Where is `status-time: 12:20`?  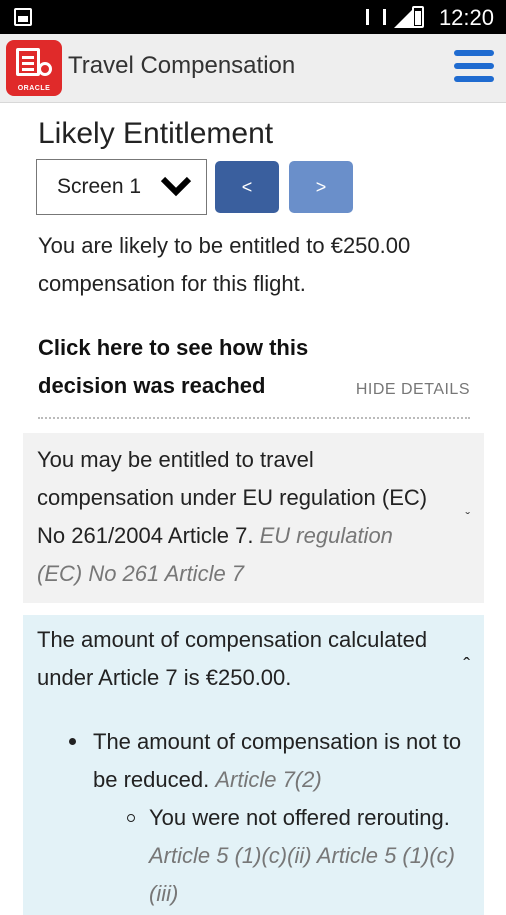 status-time: 12:20 is located at coordinates (466, 17).